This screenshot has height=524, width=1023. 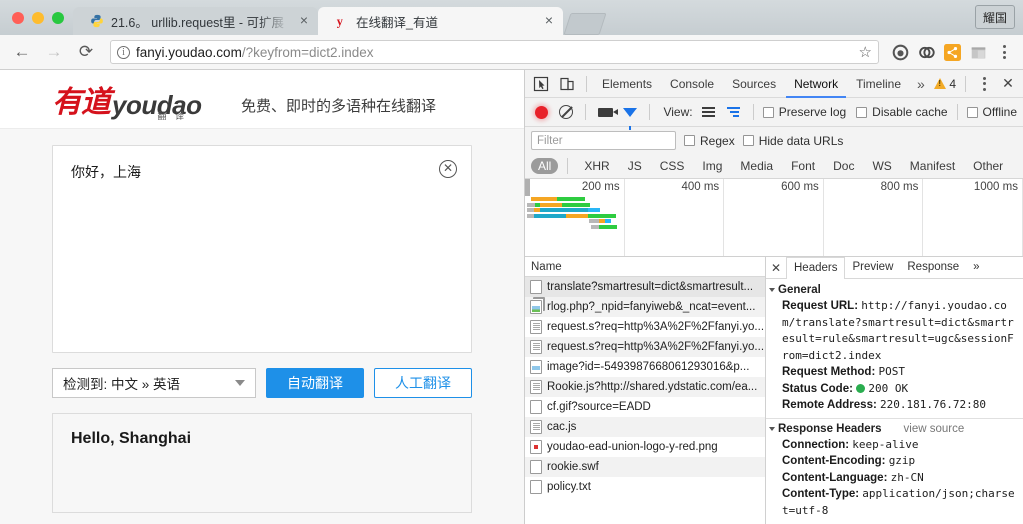 I want to click on general-section-title: General, so click(x=894, y=290).